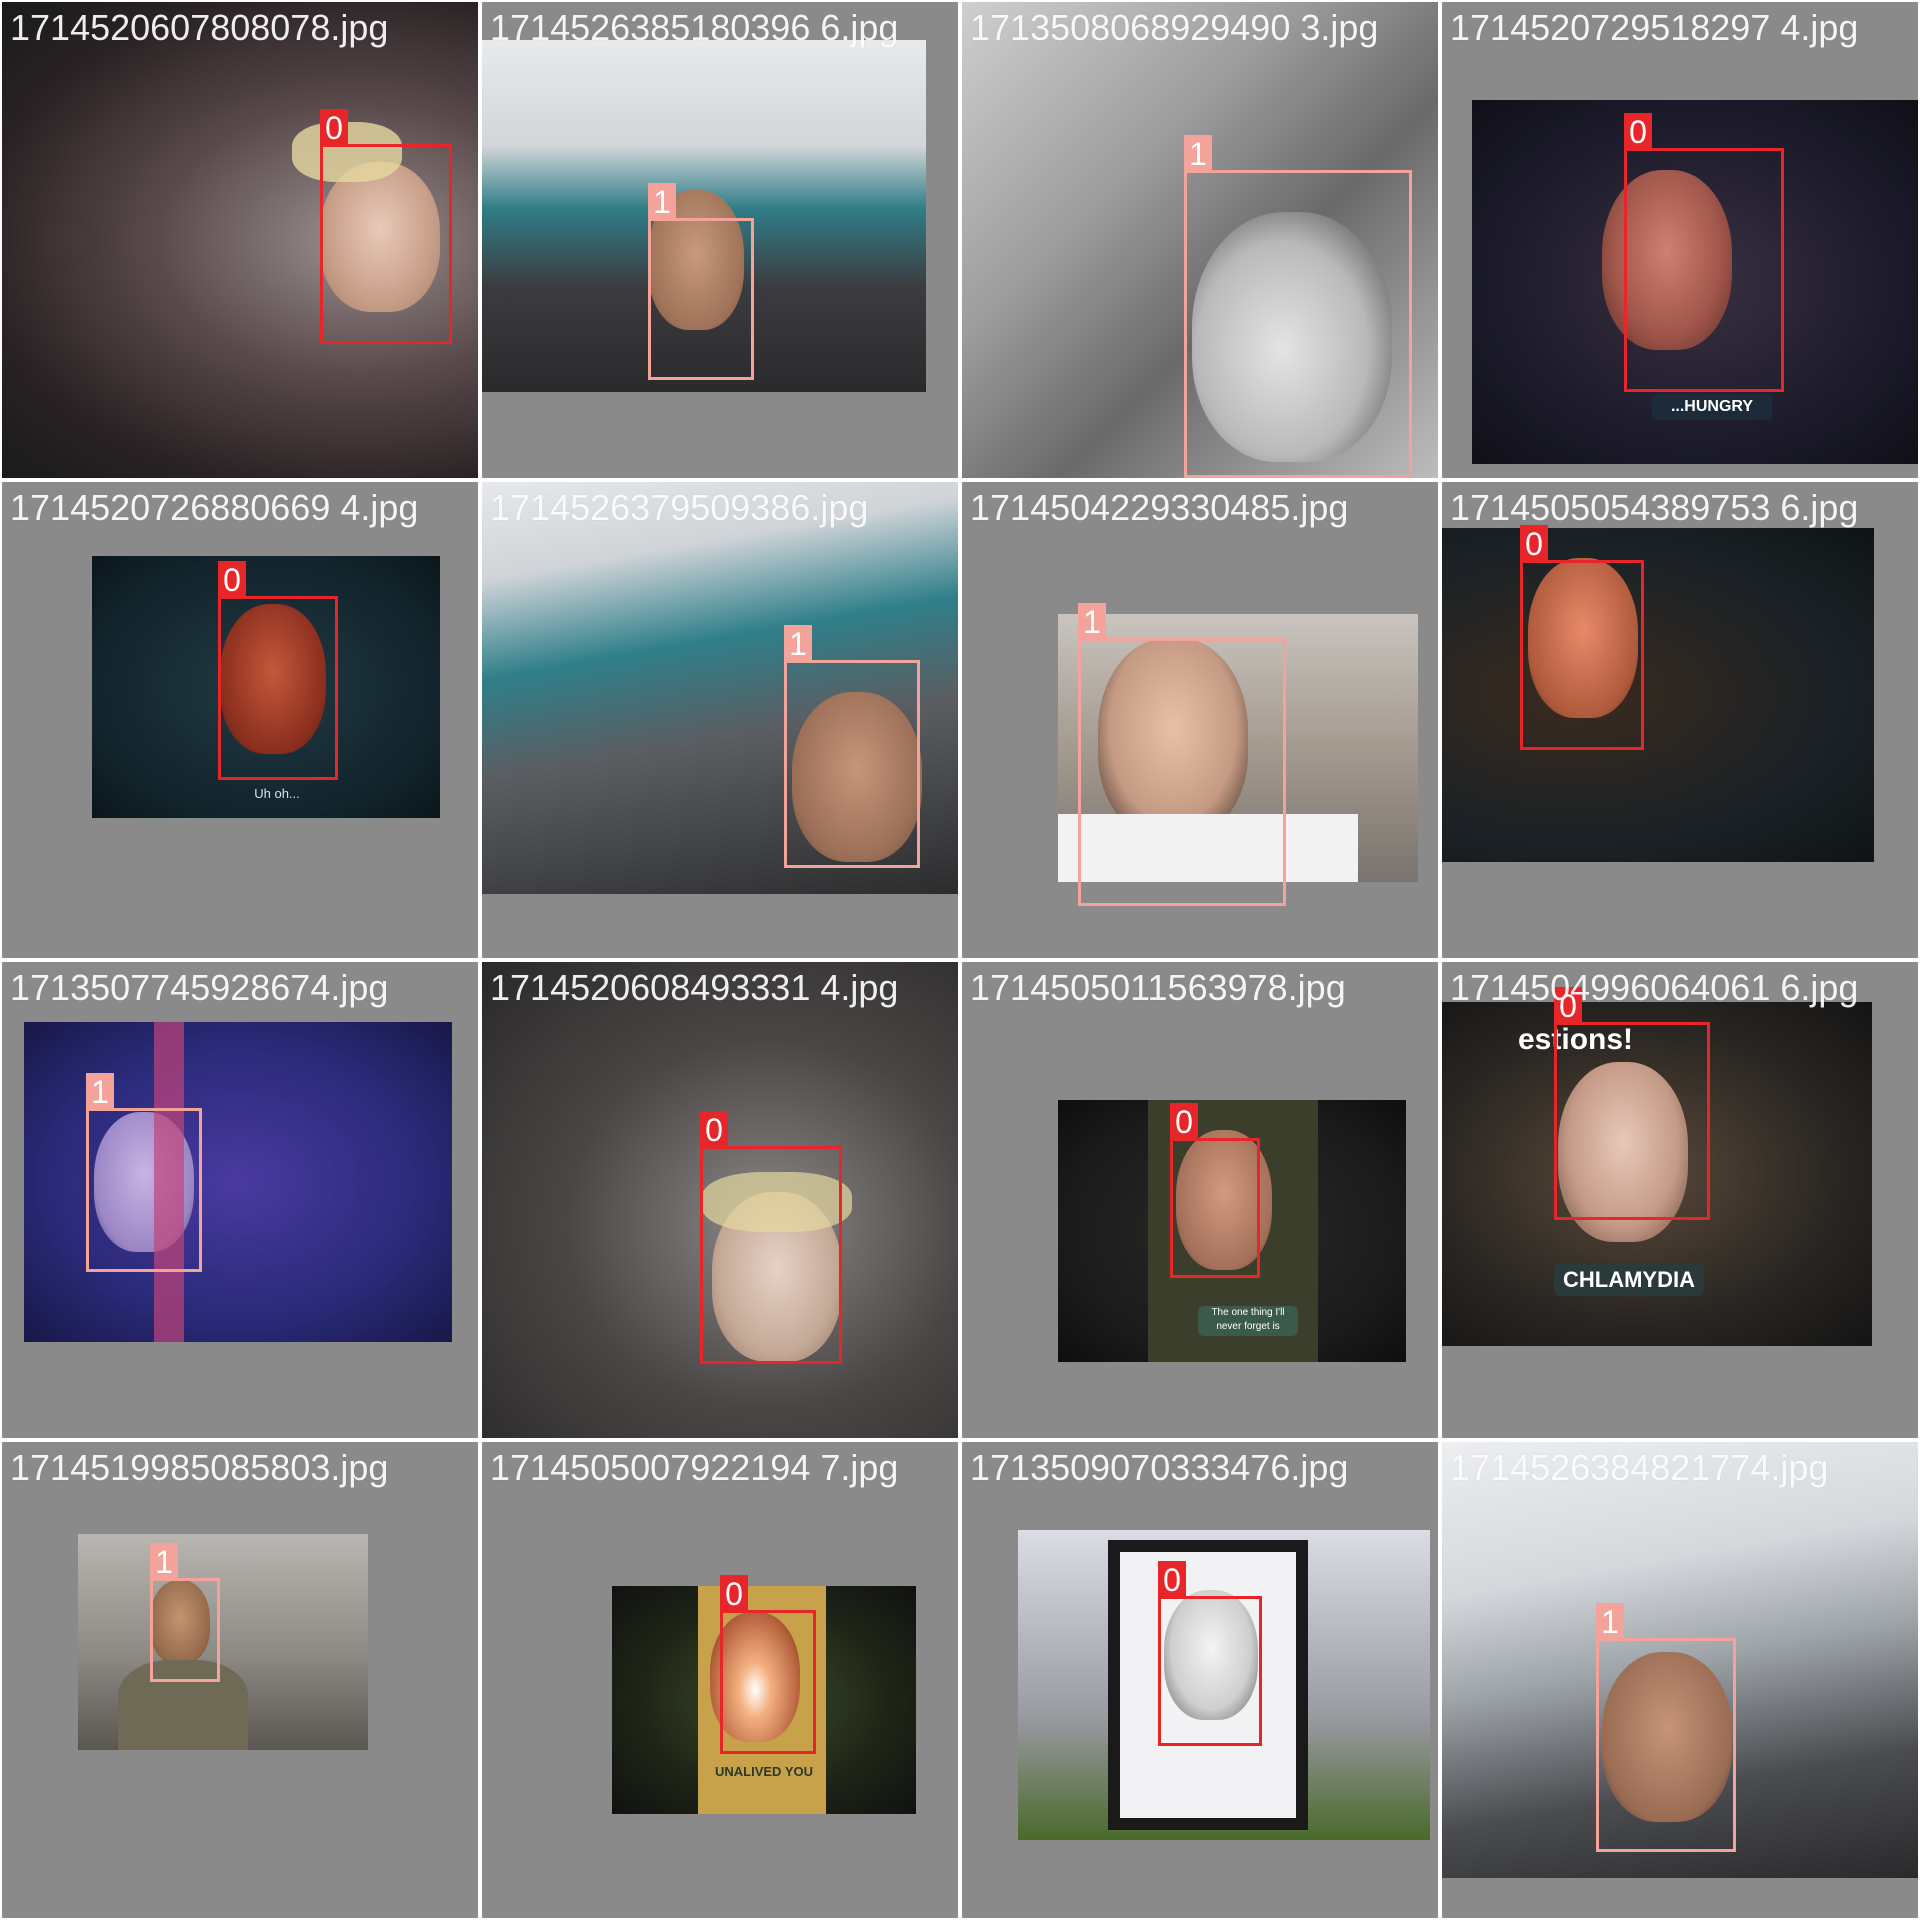 The image size is (1920, 1920). What do you see at coordinates (214, 507) in the screenshot?
I see `file-name: 1714520726880669 4.jpg` at bounding box center [214, 507].